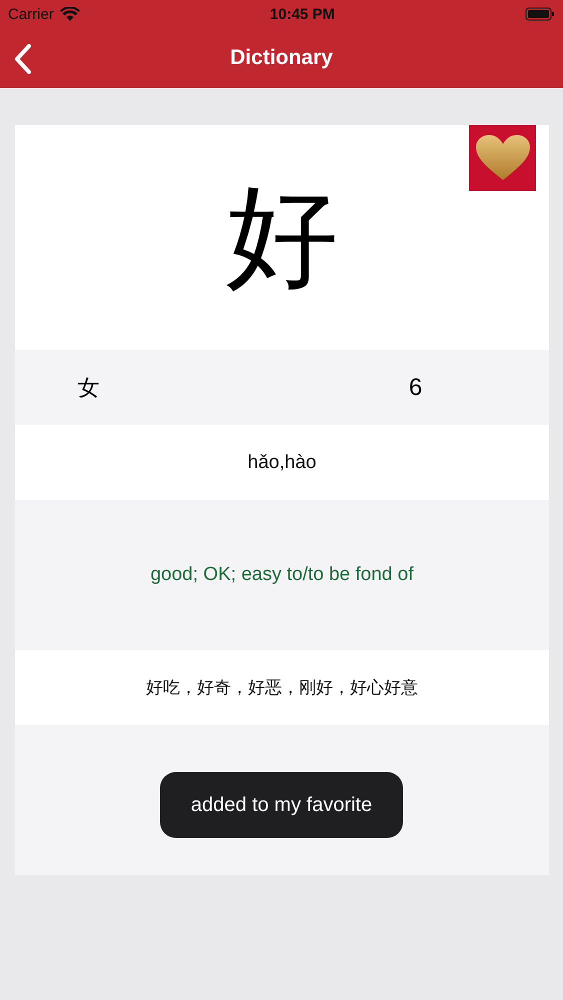 The image size is (563, 1000). Describe the element at coordinates (31, 14) in the screenshot. I see `carrier-label: Carrier` at that location.